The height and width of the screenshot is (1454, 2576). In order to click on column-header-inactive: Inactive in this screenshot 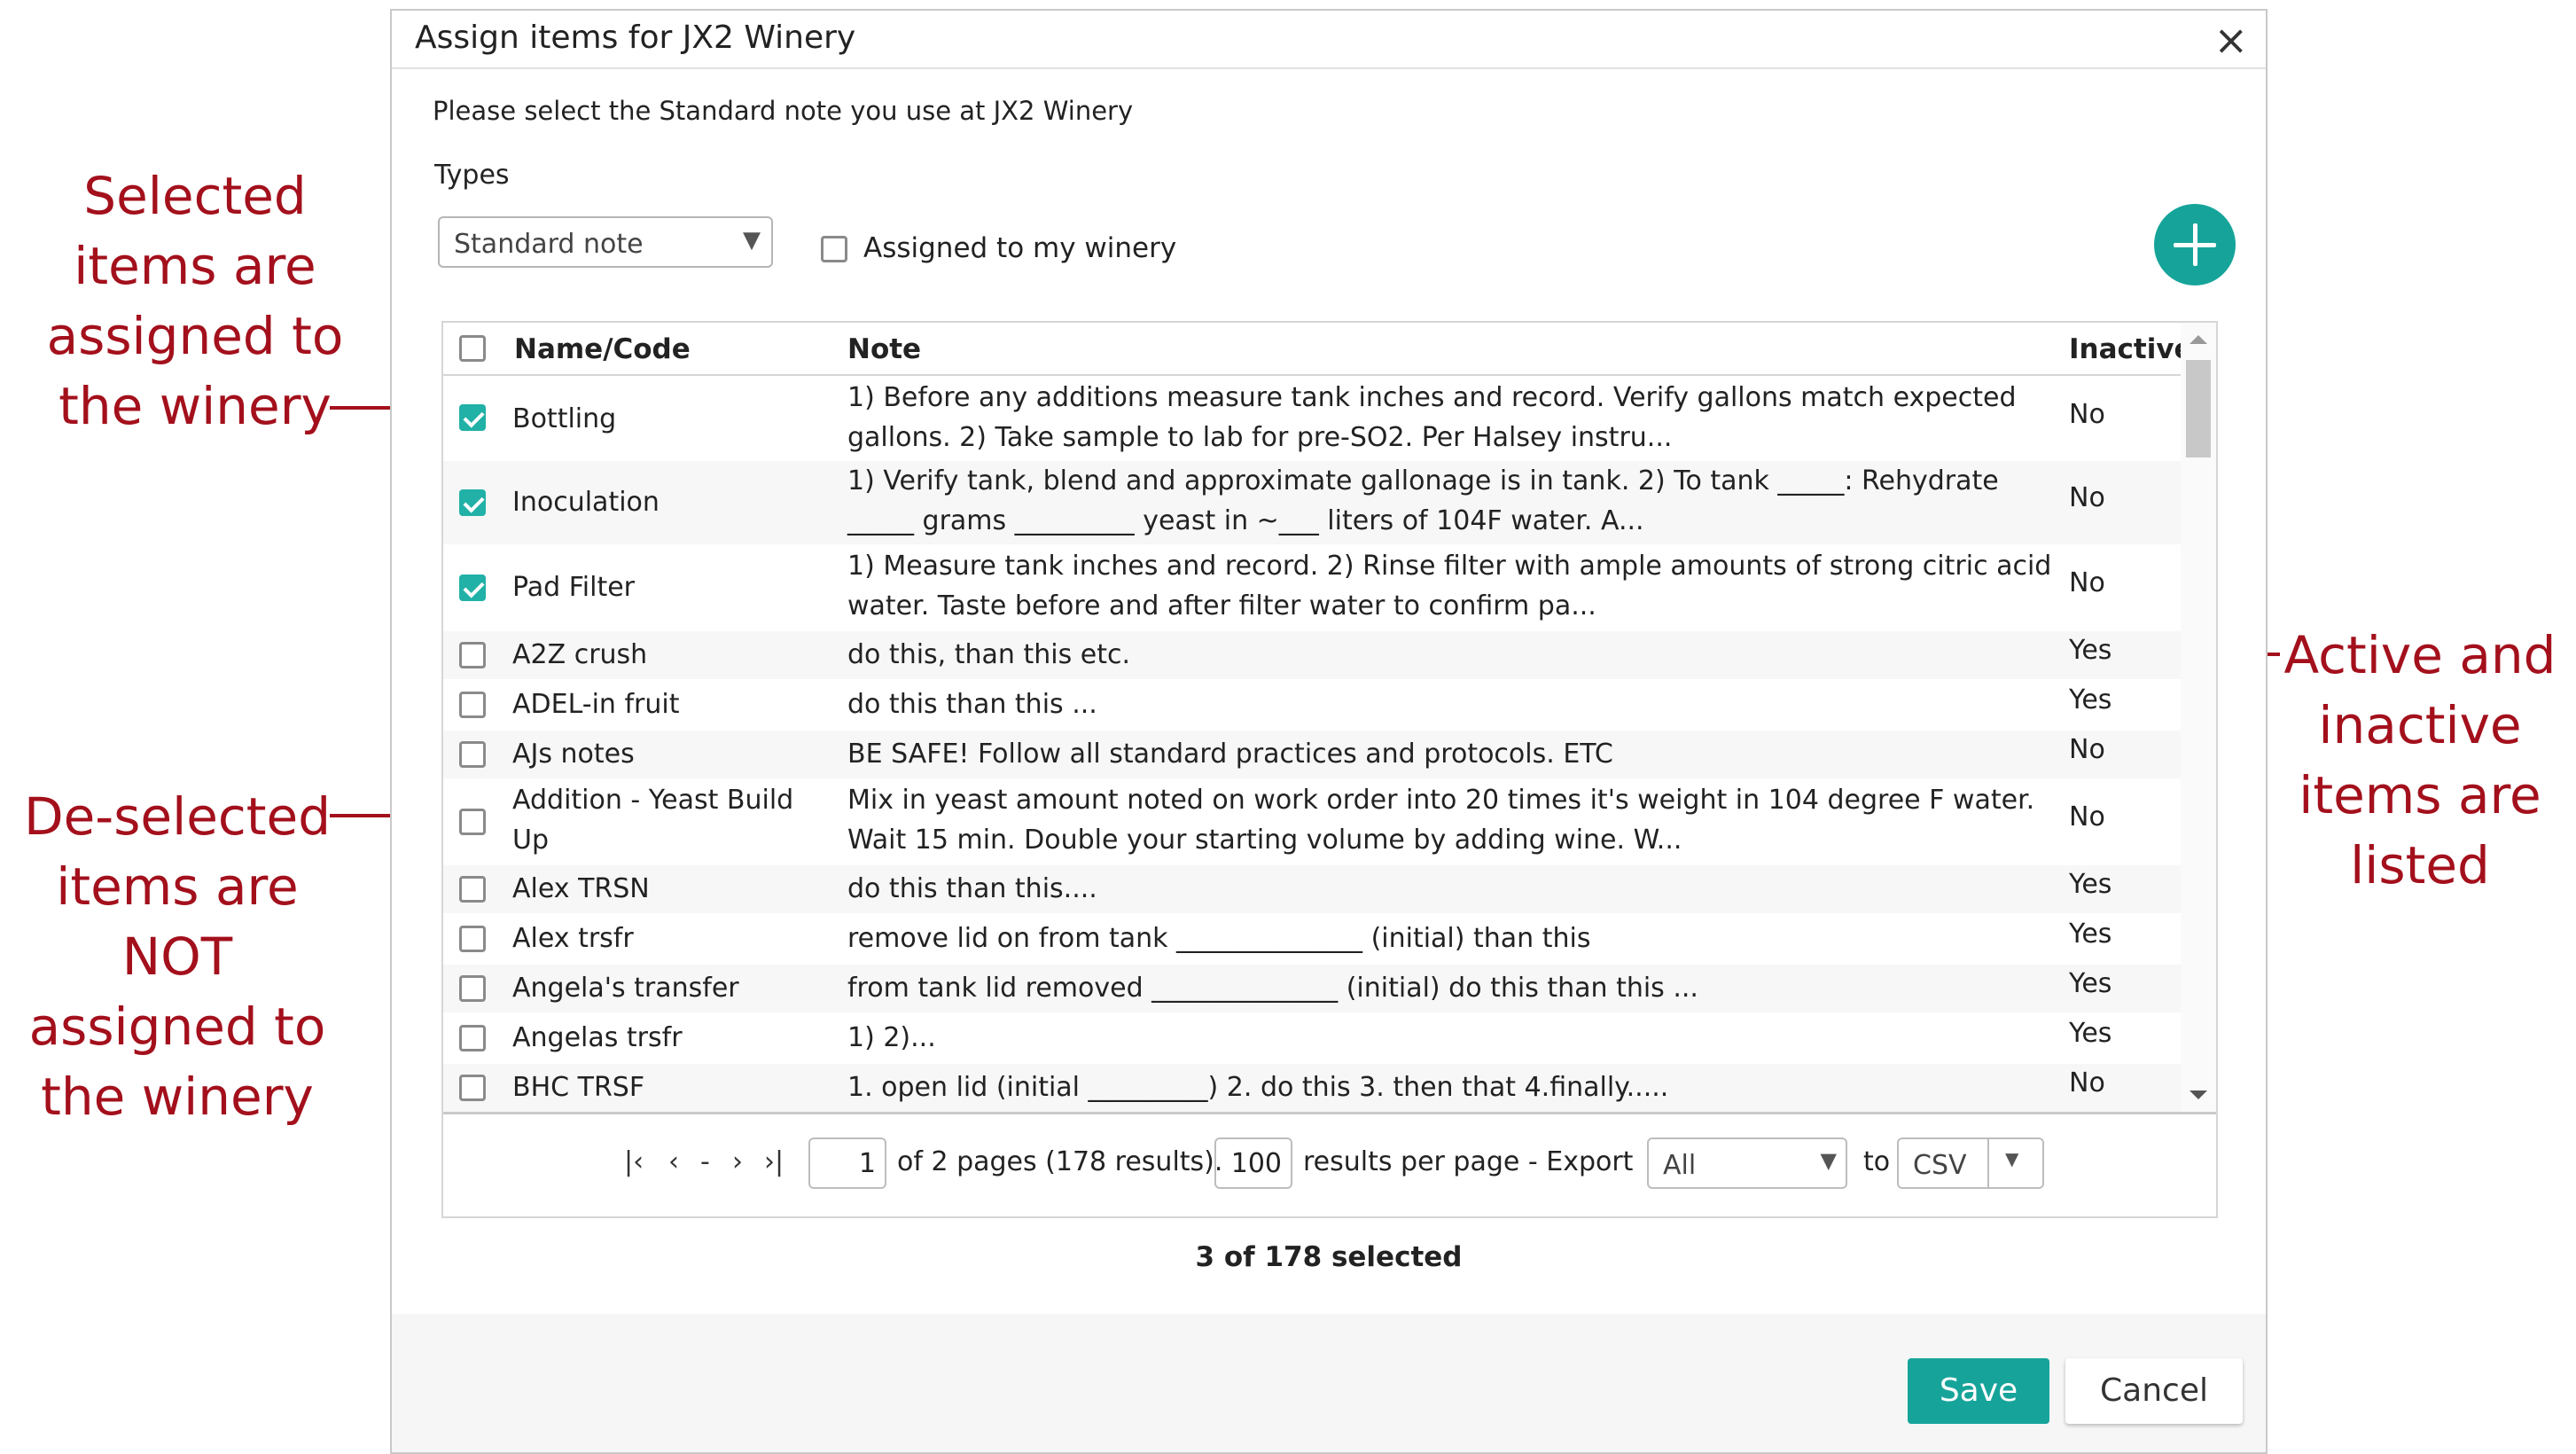, I will do `click(2131, 349)`.